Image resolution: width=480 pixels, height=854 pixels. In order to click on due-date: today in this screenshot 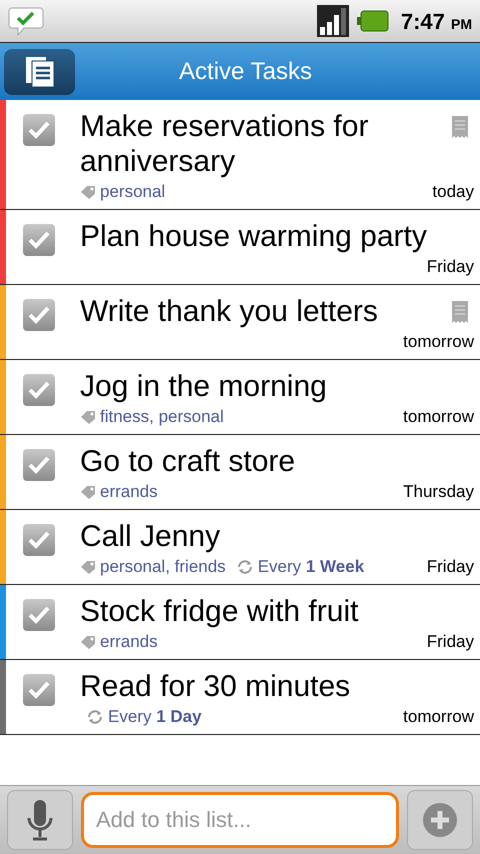, I will do `click(453, 192)`.